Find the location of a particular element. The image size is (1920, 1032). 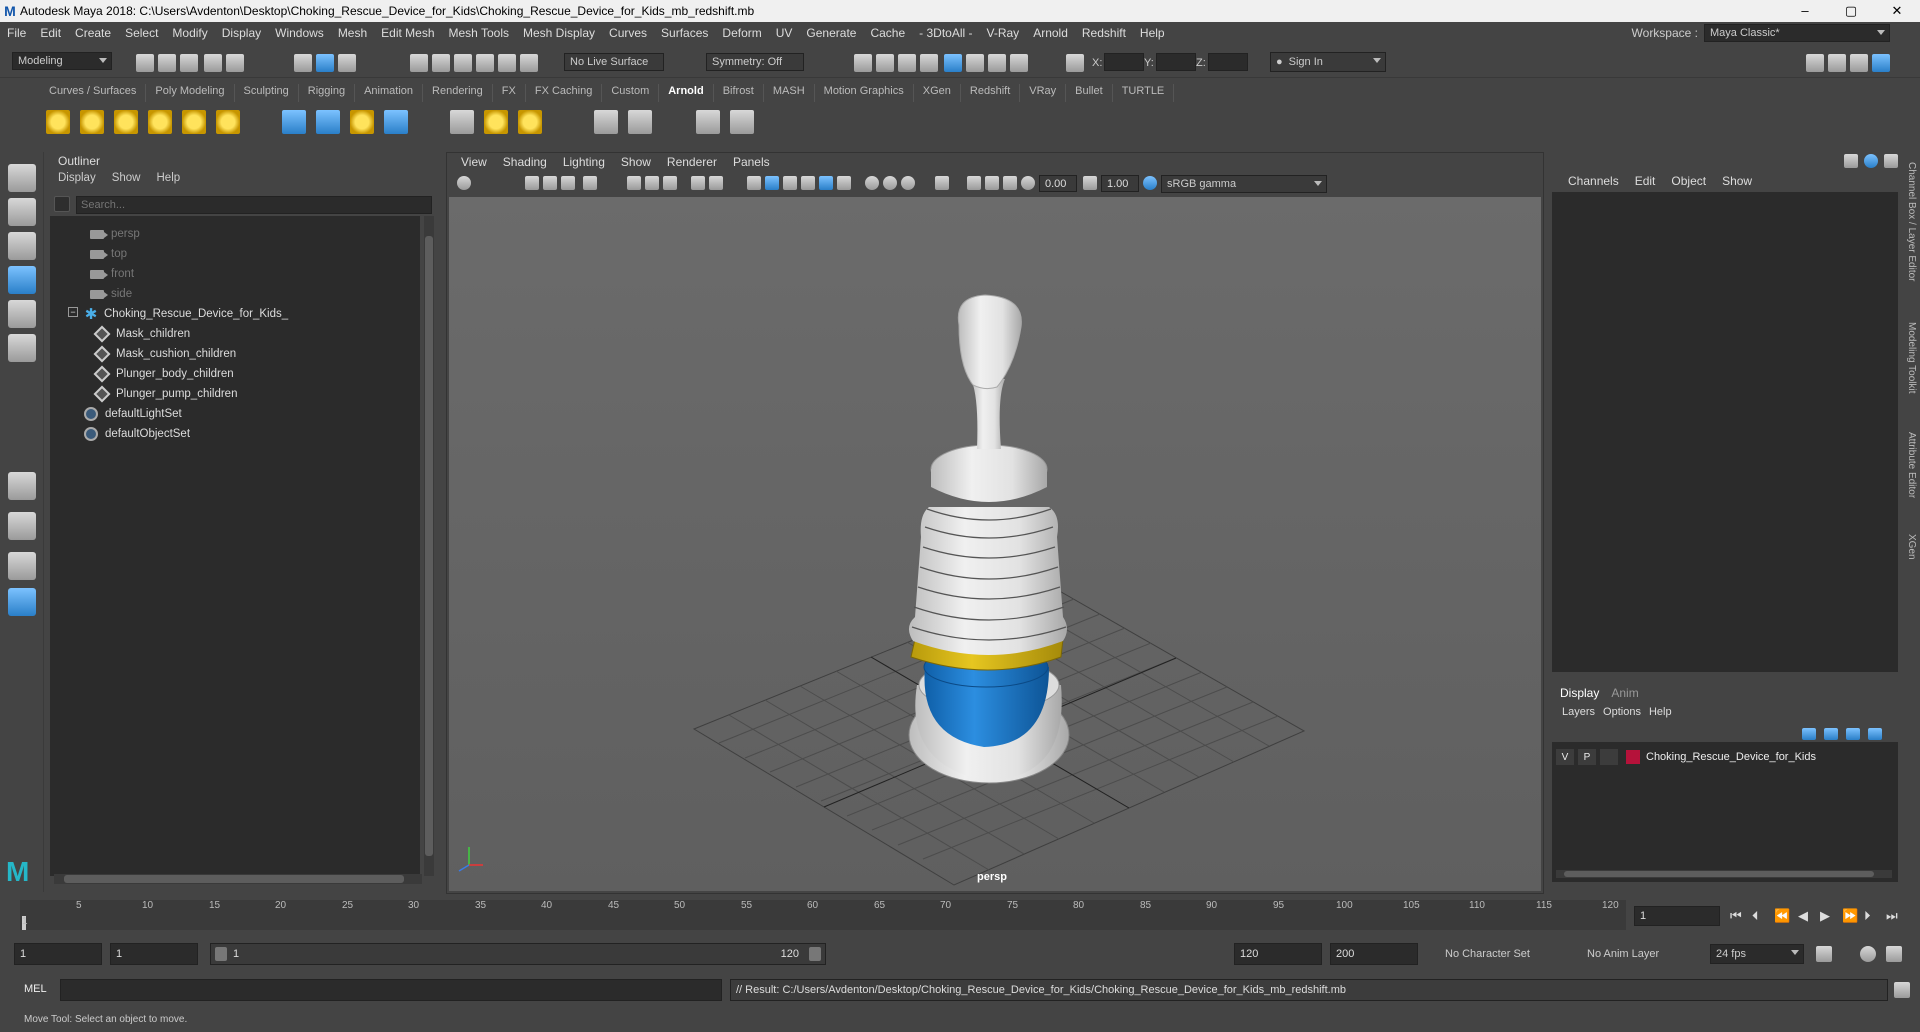

render-frame-icon is located at coordinates (885, 63).